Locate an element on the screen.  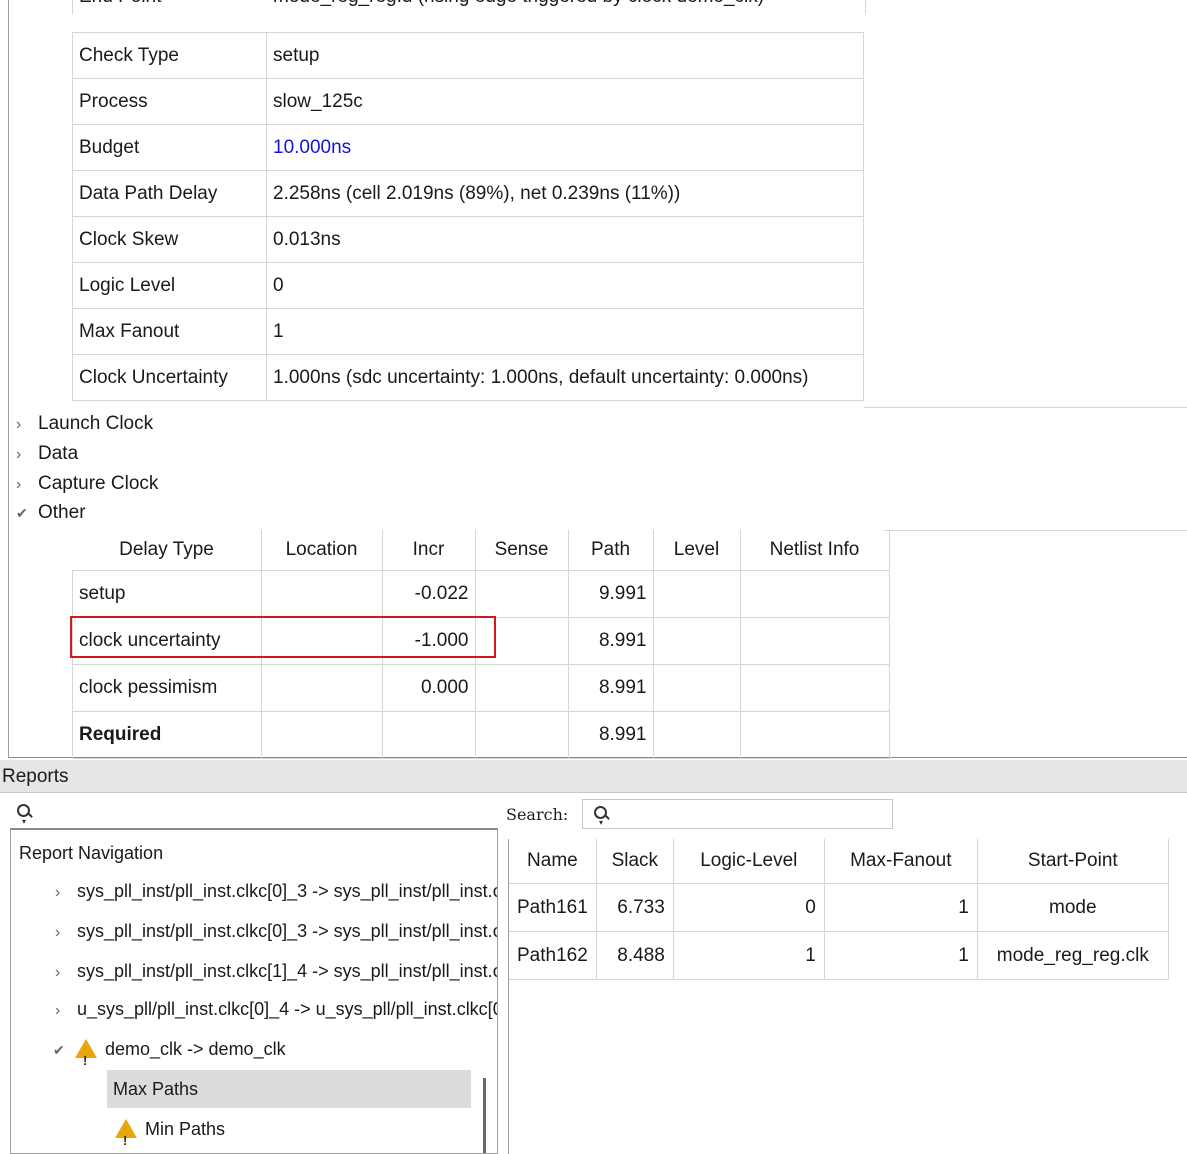
summary-key: Process is located at coordinates (169, 101).